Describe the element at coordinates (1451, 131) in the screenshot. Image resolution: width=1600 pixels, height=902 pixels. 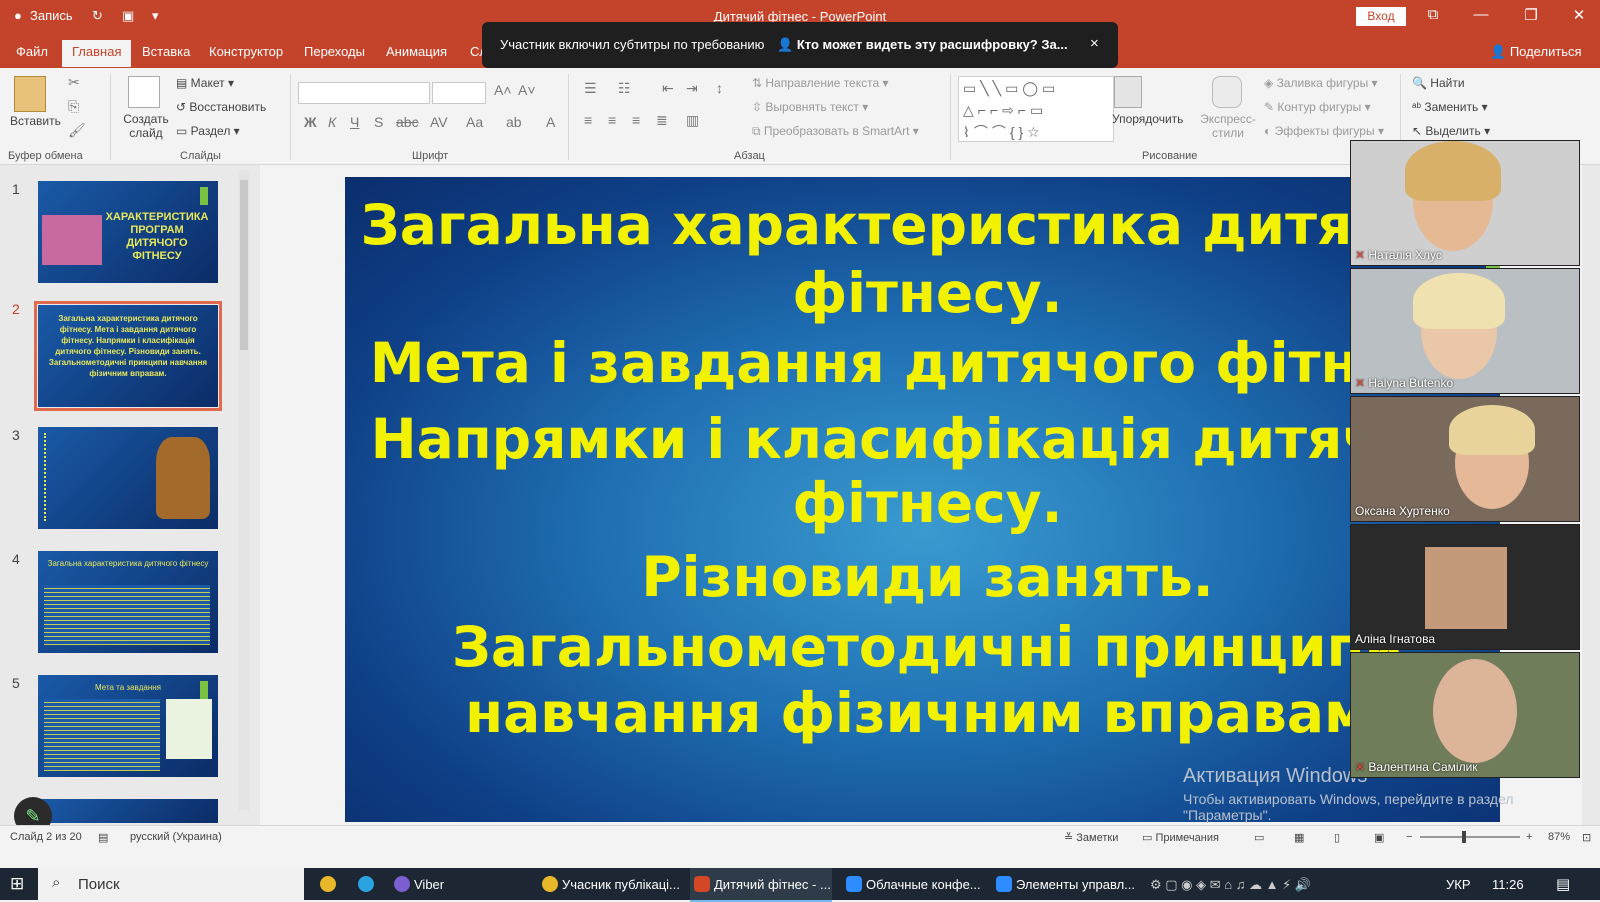
I see `select-button: ↖ Выделить ▾` at that location.